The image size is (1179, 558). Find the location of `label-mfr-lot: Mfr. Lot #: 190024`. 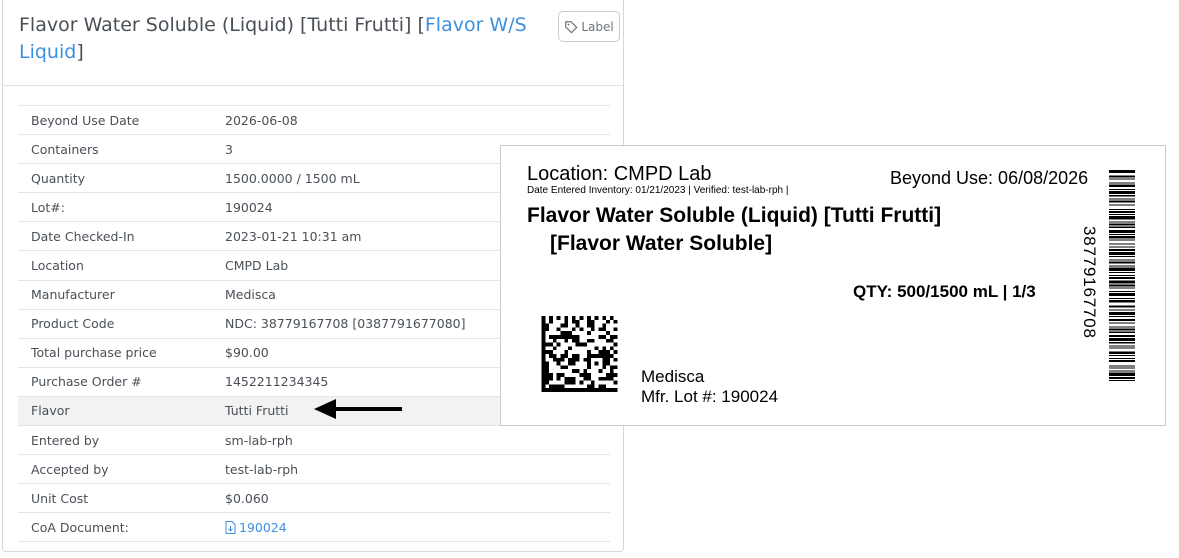

label-mfr-lot: Mfr. Lot #: 190024 is located at coordinates (710, 396).